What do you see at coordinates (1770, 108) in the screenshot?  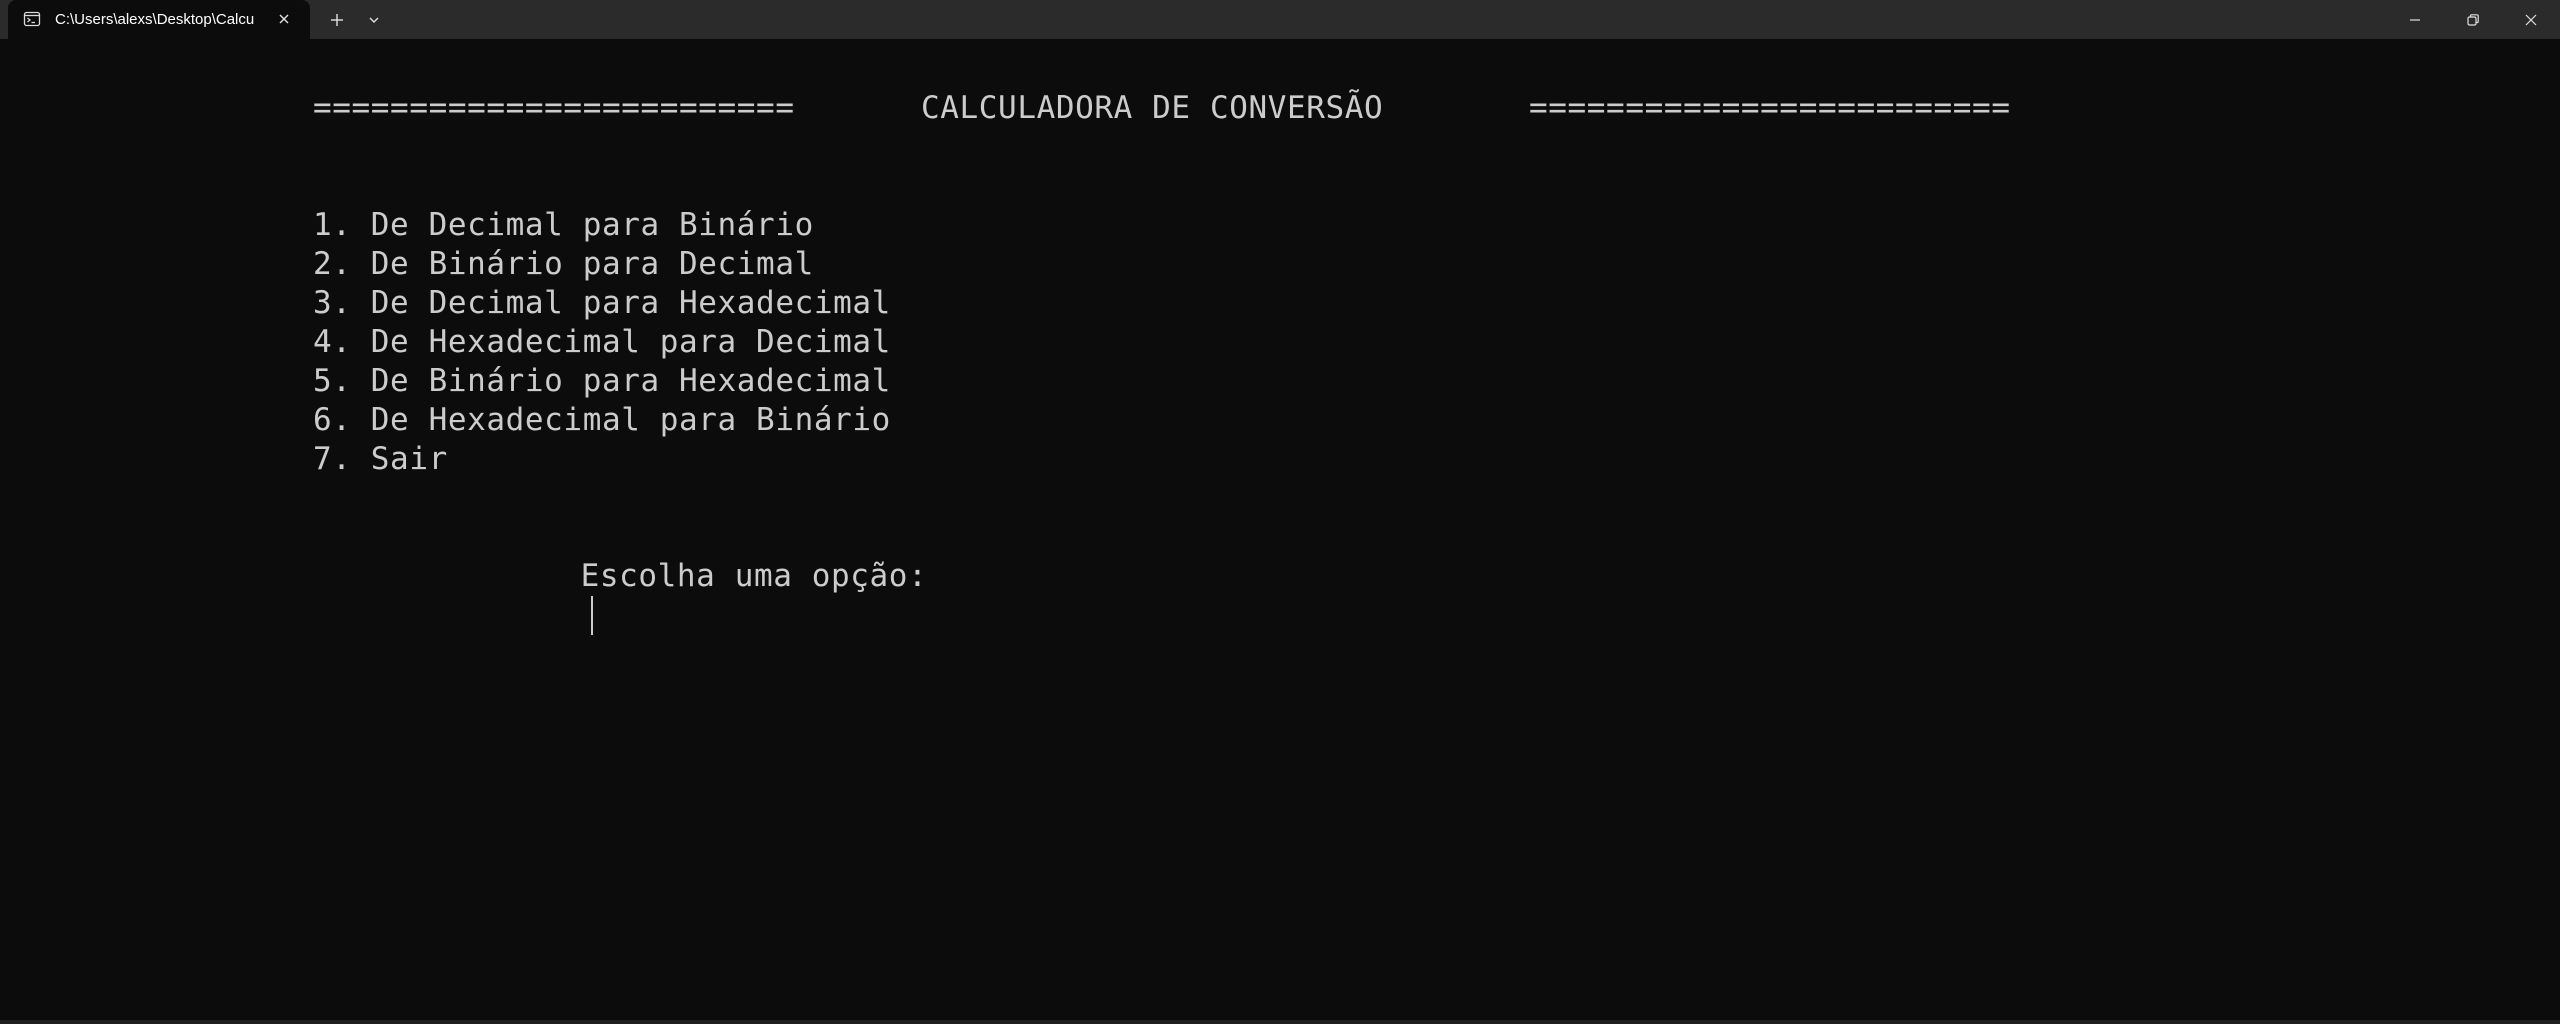 I see `header-rule-right: =========================` at bounding box center [1770, 108].